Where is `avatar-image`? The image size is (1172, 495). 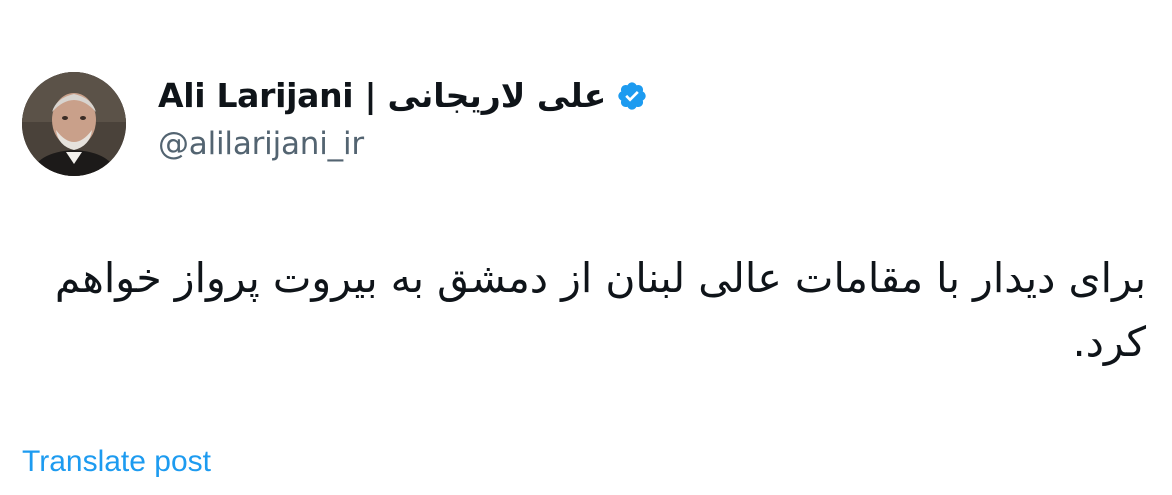
avatar-image is located at coordinates (74, 124).